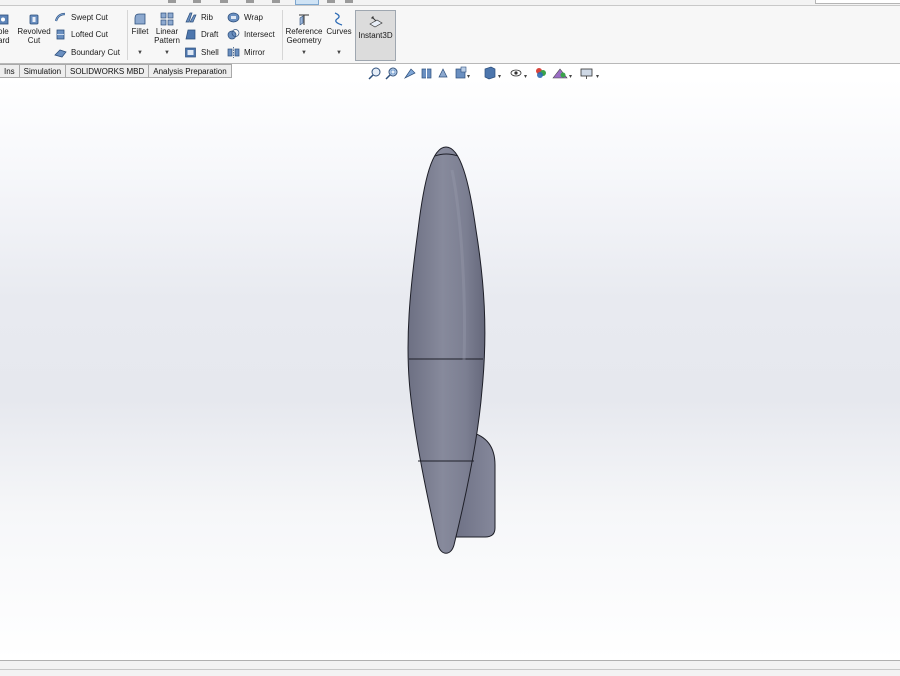 Image resolution: width=900 pixels, height=676 pixels. Describe the element at coordinates (307, 2) in the screenshot. I see `select-tool-icon` at that location.